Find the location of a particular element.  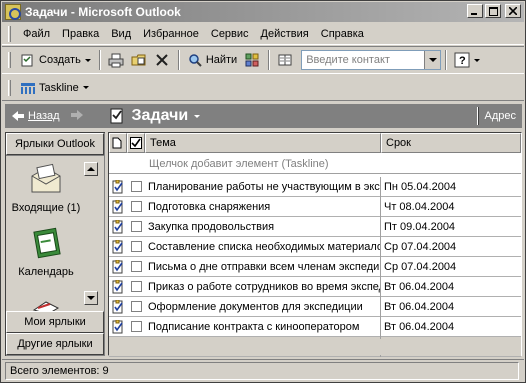

task-due-date: Чт 08.04.2004 is located at coordinates (451, 207).